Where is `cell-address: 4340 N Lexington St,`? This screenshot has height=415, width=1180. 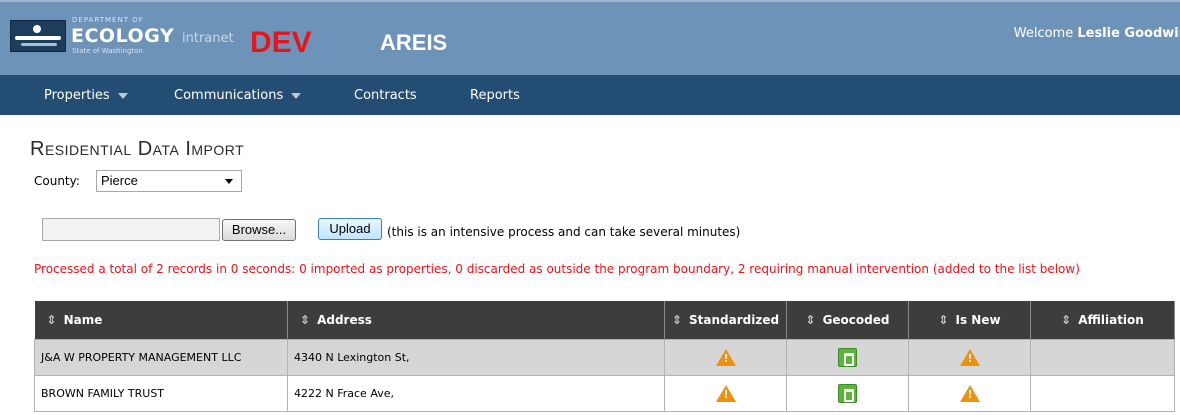
cell-address: 4340 N Lexington St, is located at coordinates (476, 357).